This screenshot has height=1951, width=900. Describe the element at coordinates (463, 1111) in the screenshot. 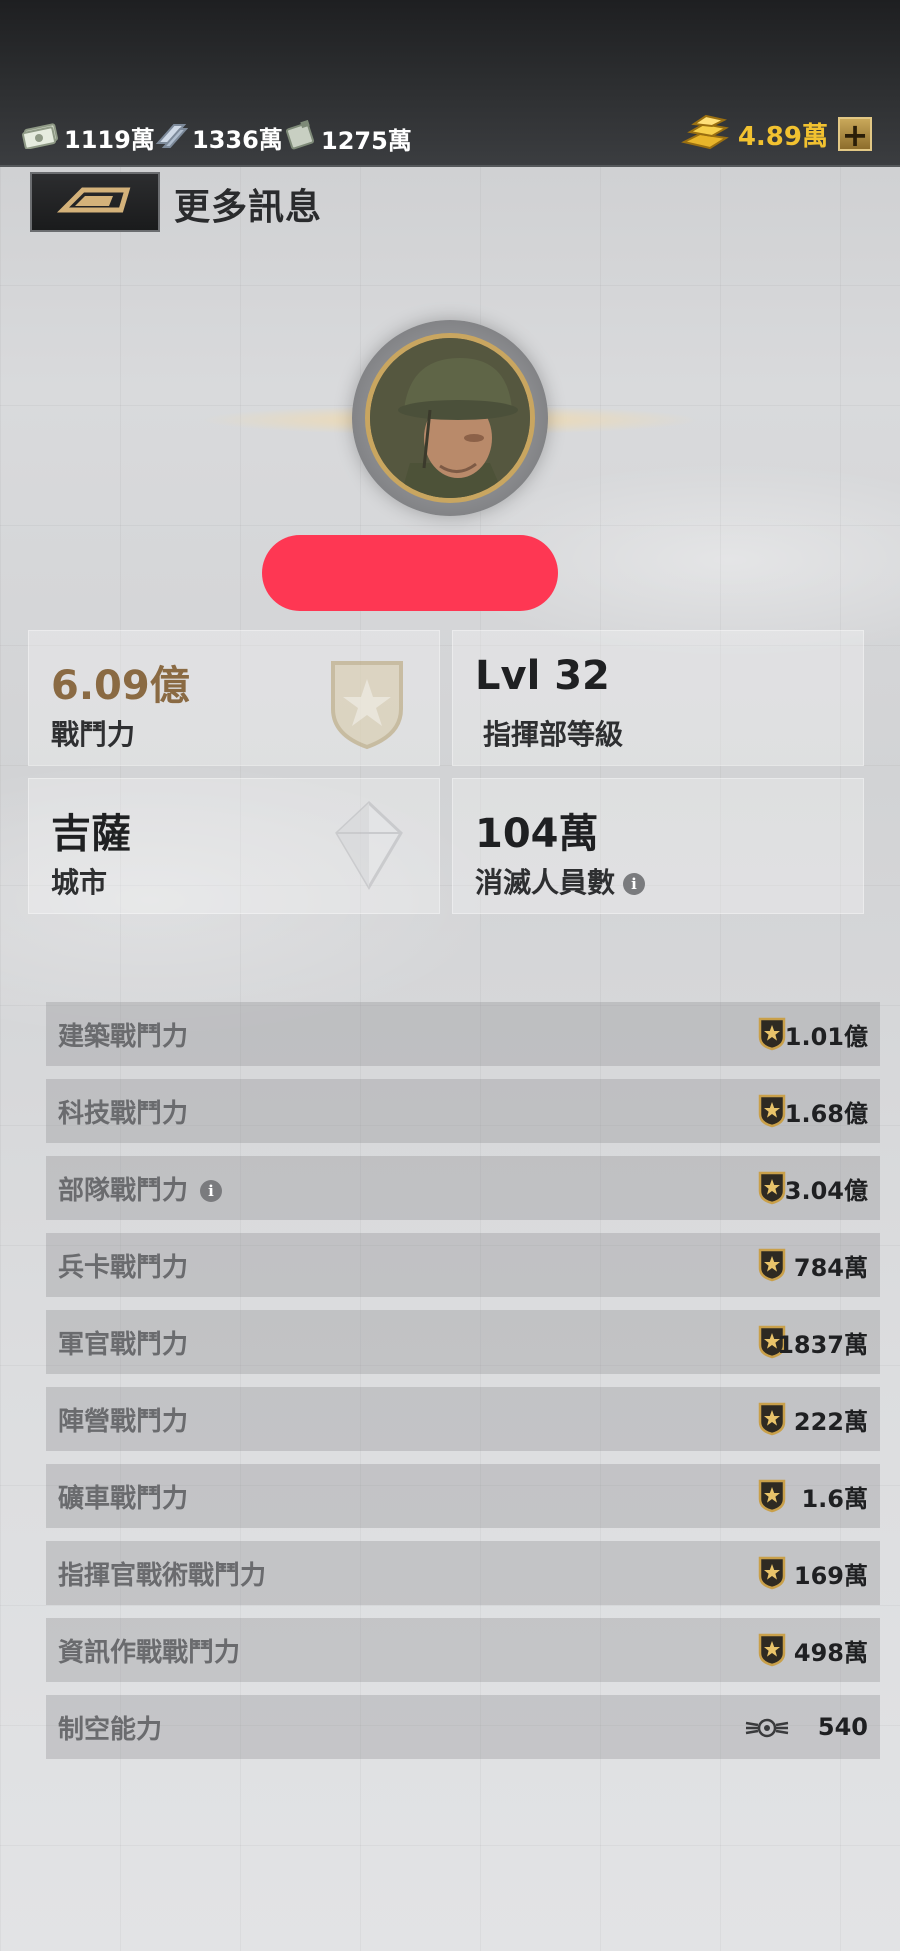

I see `breakdown-row-technology: 科技戰鬥力 1.68億` at that location.